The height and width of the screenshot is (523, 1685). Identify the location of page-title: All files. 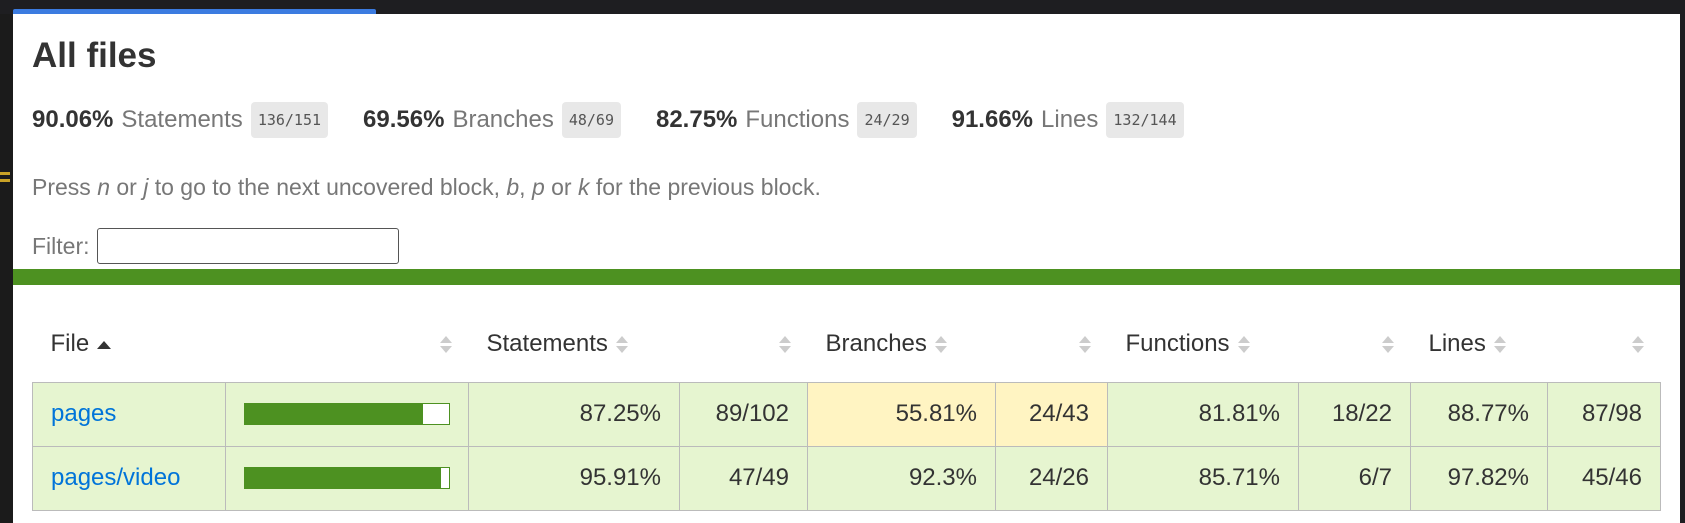
(94, 55).